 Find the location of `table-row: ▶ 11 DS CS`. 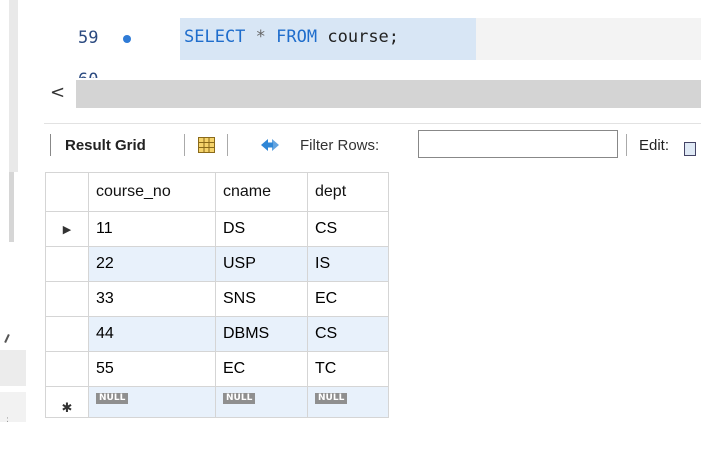

table-row: ▶ 11 DS CS is located at coordinates (217, 229).